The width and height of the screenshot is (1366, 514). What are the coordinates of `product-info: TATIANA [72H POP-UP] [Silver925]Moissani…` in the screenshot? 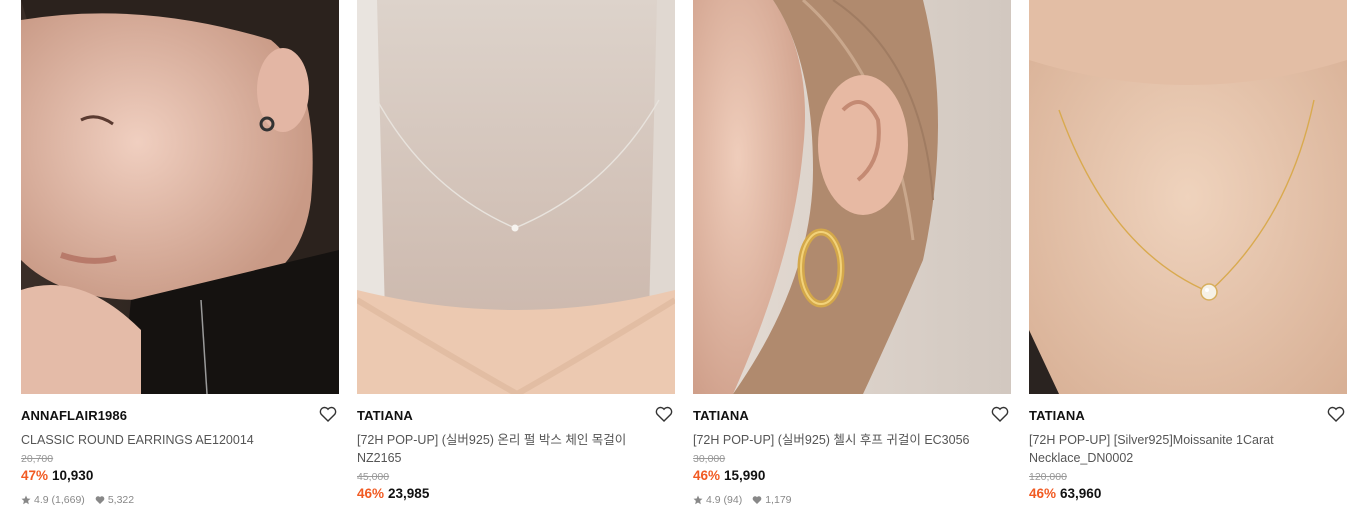 It's located at (1188, 448).